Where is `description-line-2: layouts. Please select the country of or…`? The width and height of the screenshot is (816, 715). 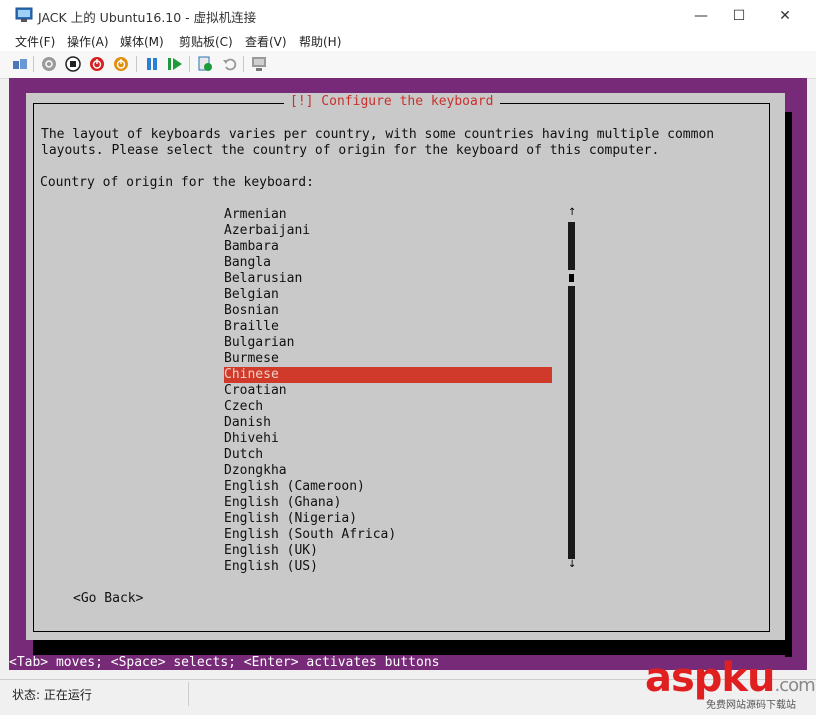
description-line-2: layouts. Please select the country of or… is located at coordinates (350, 150).